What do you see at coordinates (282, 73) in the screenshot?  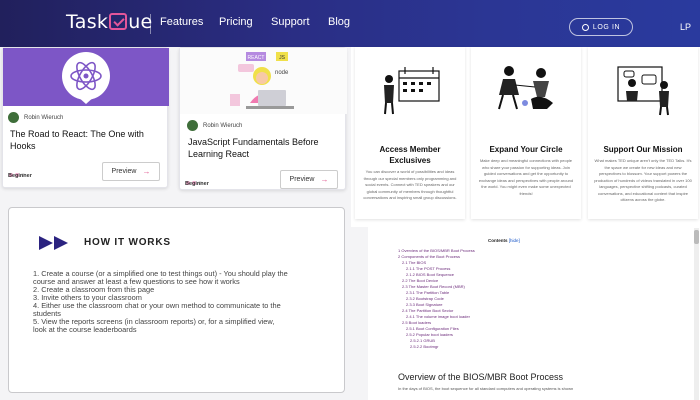 I see `badge-node: node` at bounding box center [282, 73].